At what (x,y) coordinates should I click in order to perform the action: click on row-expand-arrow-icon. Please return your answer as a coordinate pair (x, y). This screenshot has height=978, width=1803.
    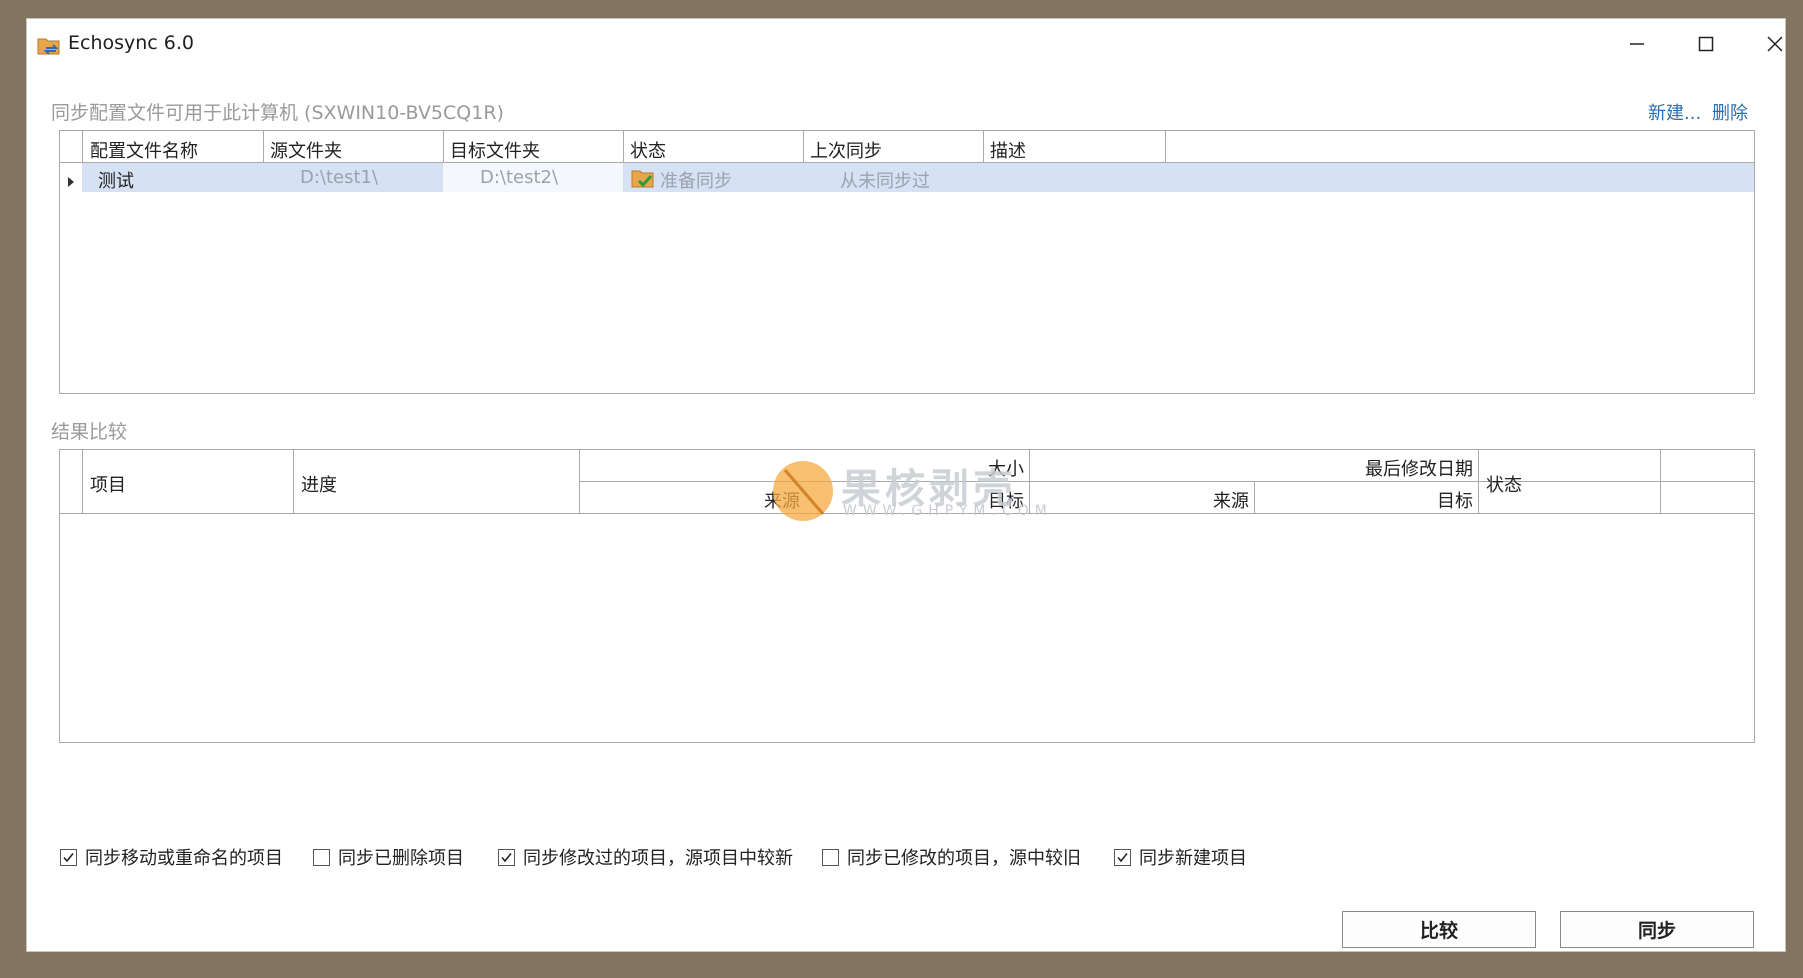
    Looking at the image, I should click on (71, 181).